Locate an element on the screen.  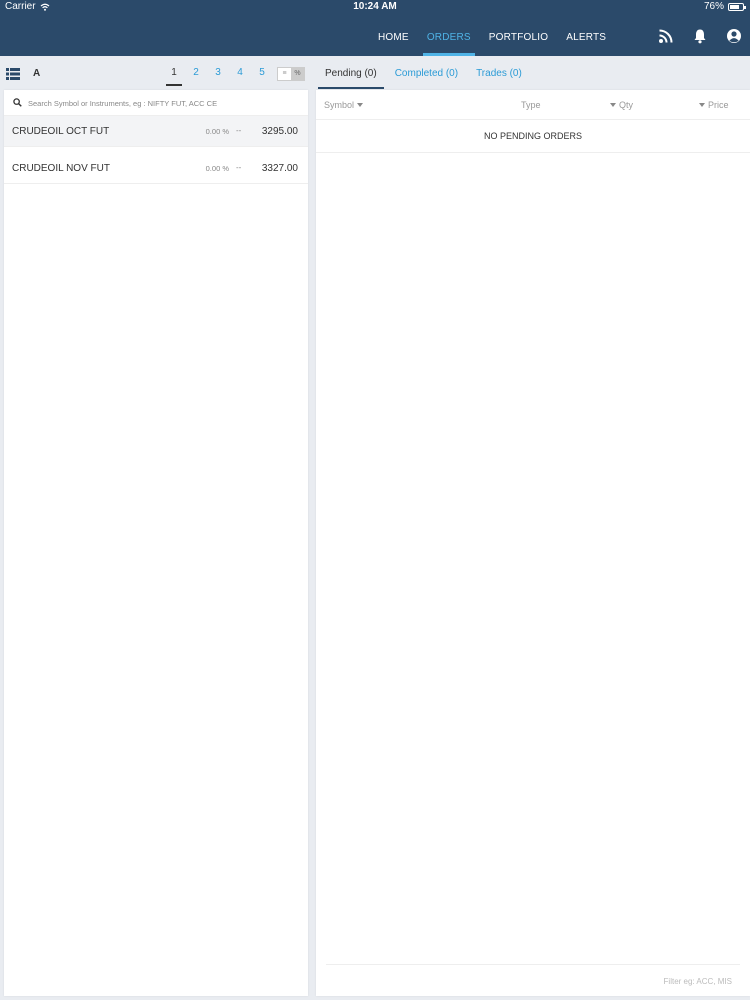
bell-icon is located at coordinates (700, 36).